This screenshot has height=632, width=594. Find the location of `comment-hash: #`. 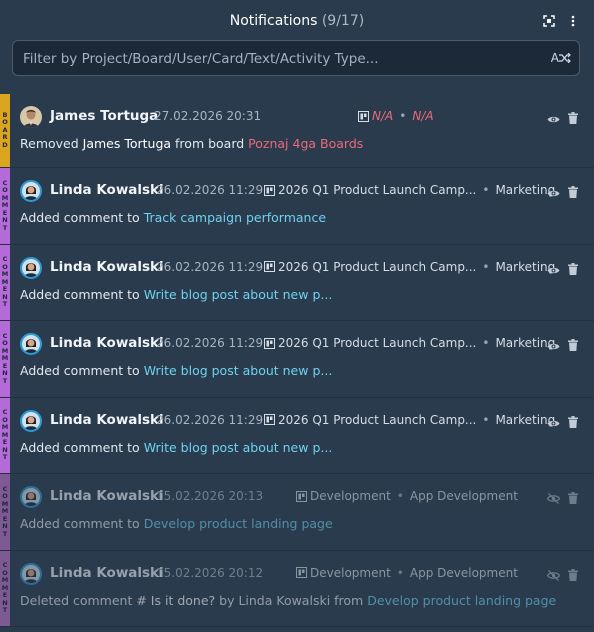

comment-hash: # is located at coordinates (141, 600).